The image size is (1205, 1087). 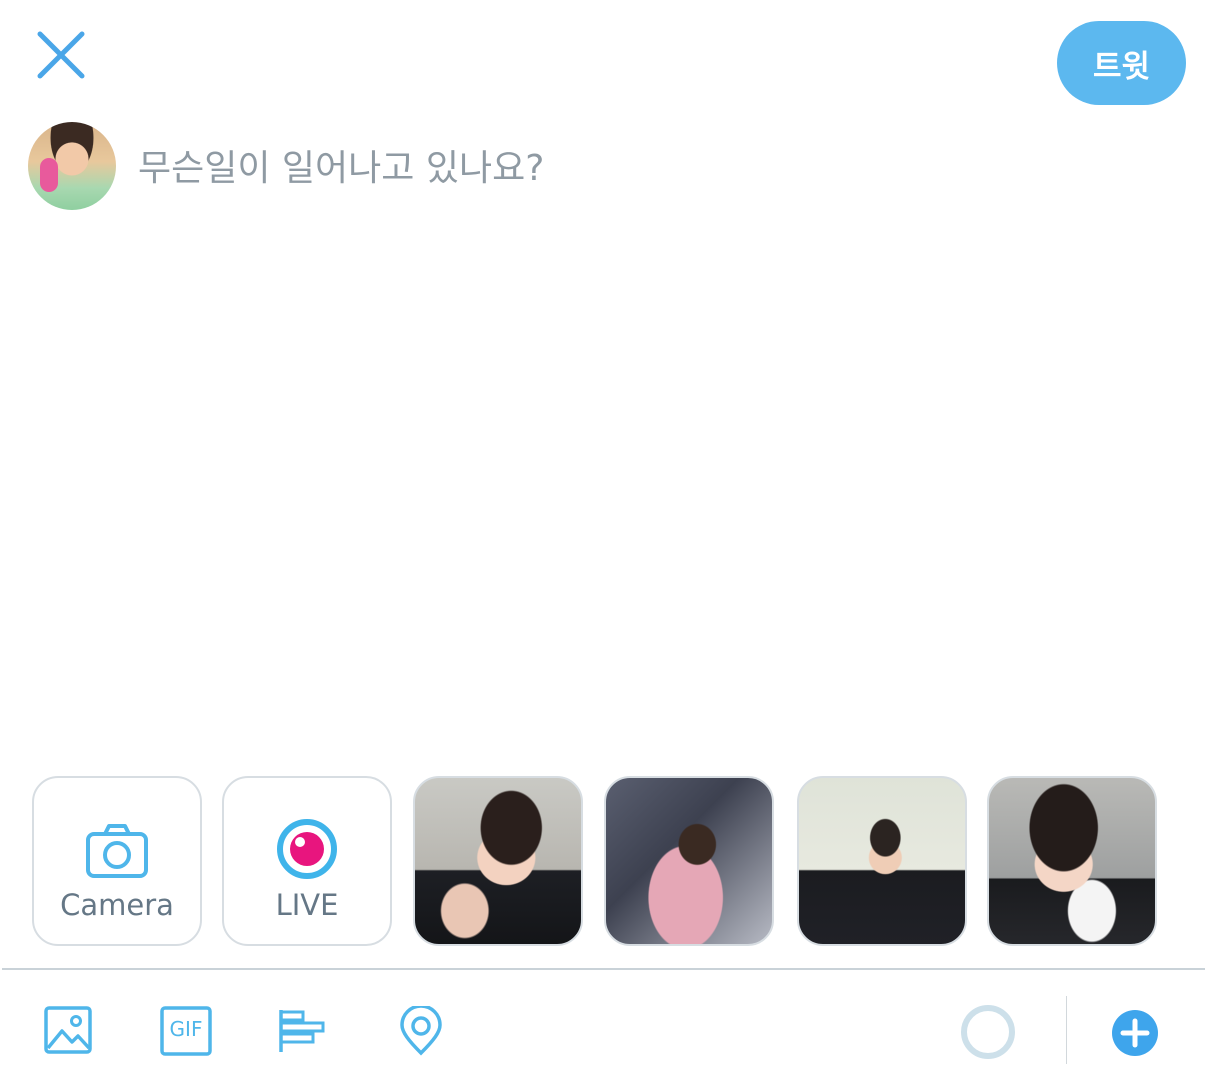 I want to click on tweet-button: 트윗, so click(x=1121, y=63).